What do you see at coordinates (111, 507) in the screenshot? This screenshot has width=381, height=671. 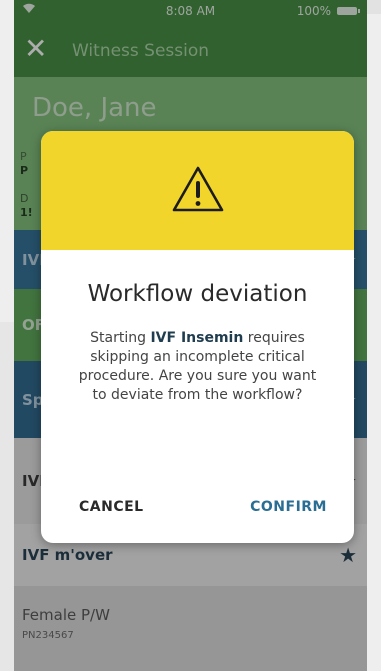 I see `cancel-button: CANCEL` at bounding box center [111, 507].